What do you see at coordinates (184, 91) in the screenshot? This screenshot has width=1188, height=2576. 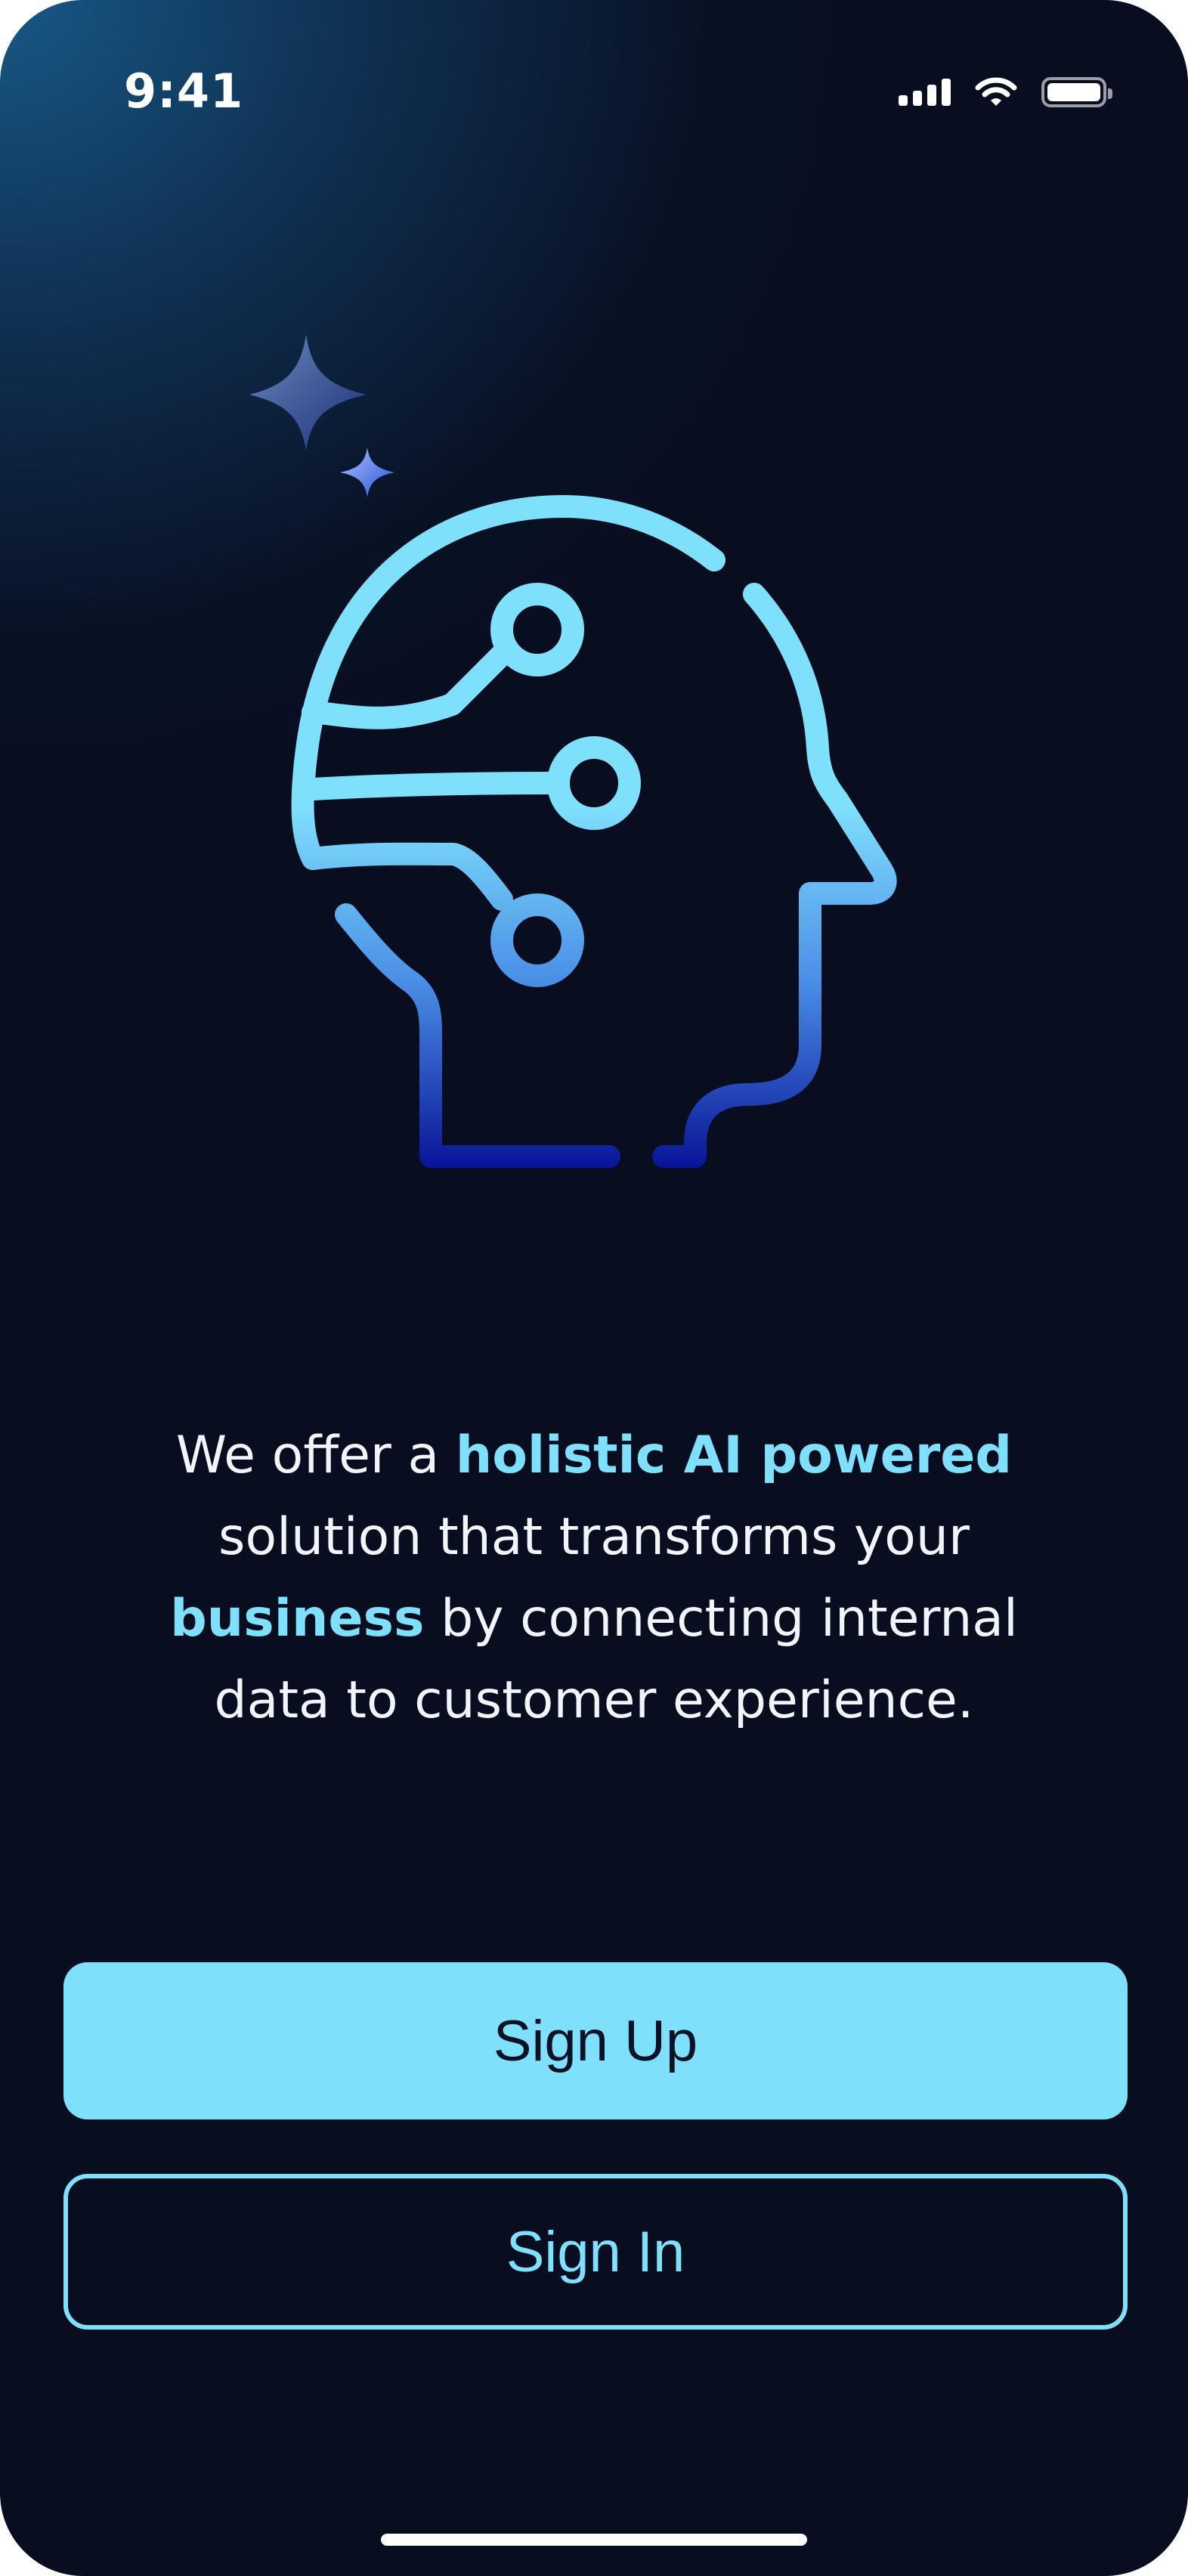 I see `status-time: 9:41` at bounding box center [184, 91].